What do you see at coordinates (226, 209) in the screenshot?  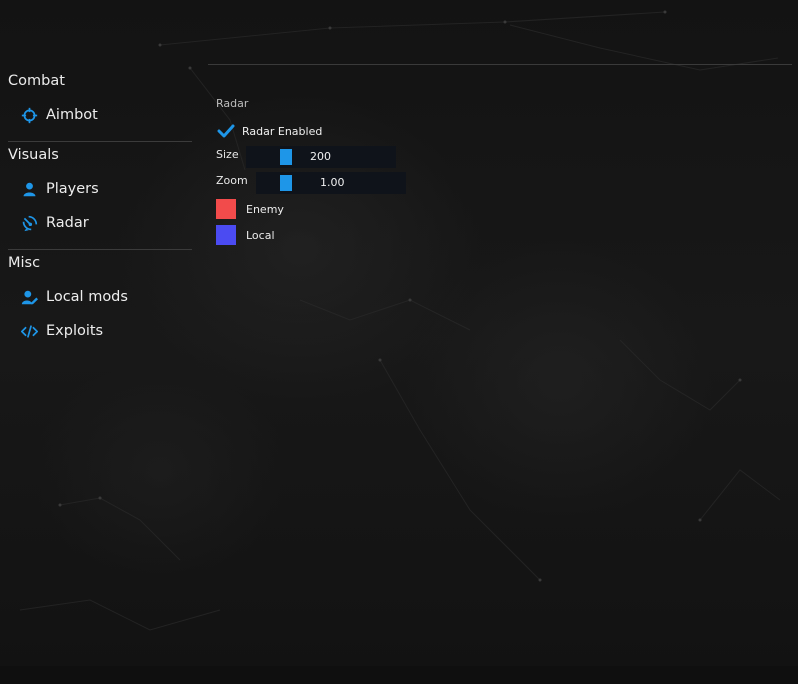 I see `enemy-color-swatch` at bounding box center [226, 209].